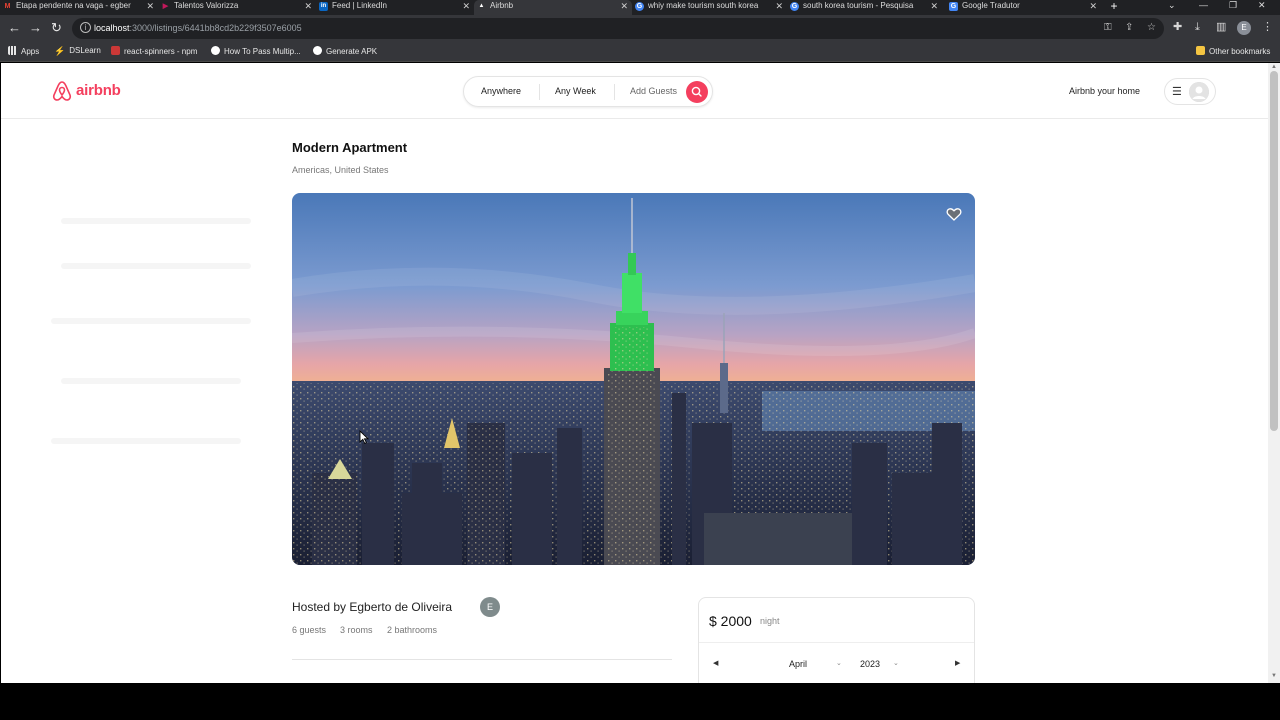  I want to click on other-bookmarks: Other bookmarks, so click(1233, 51).